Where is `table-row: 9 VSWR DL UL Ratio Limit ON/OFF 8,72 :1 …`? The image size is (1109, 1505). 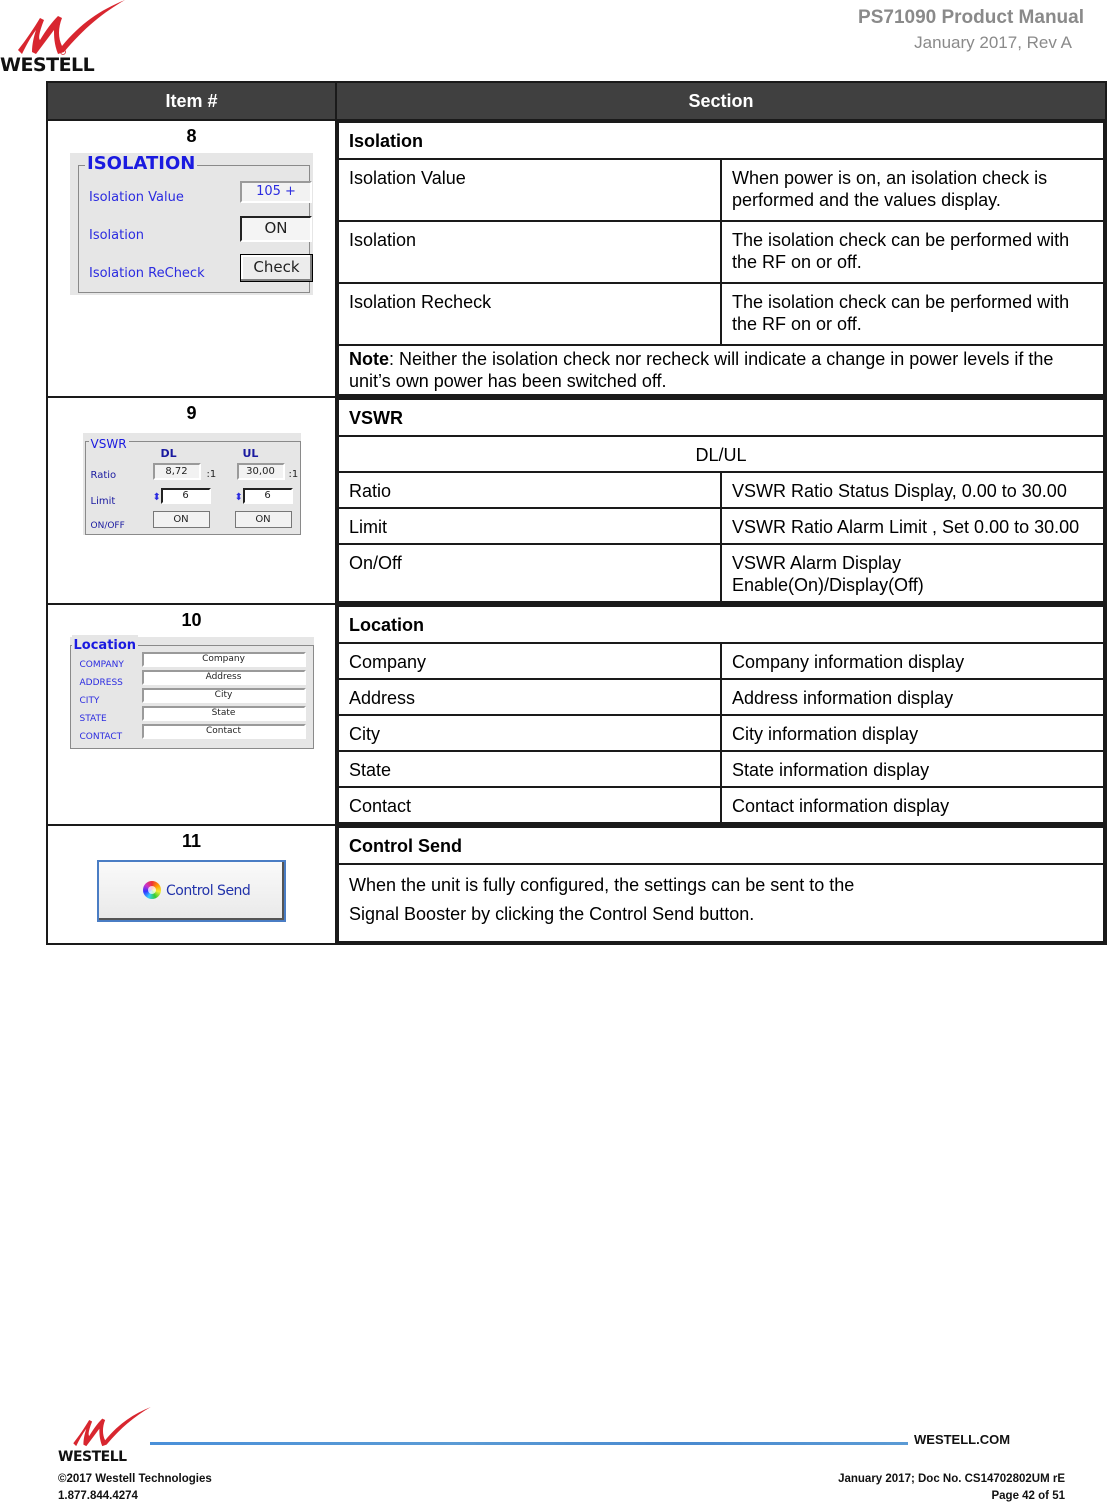
table-row: 9 VSWR DL UL Ratio Limit ON/OFF 8,72 :1 … is located at coordinates (576, 500).